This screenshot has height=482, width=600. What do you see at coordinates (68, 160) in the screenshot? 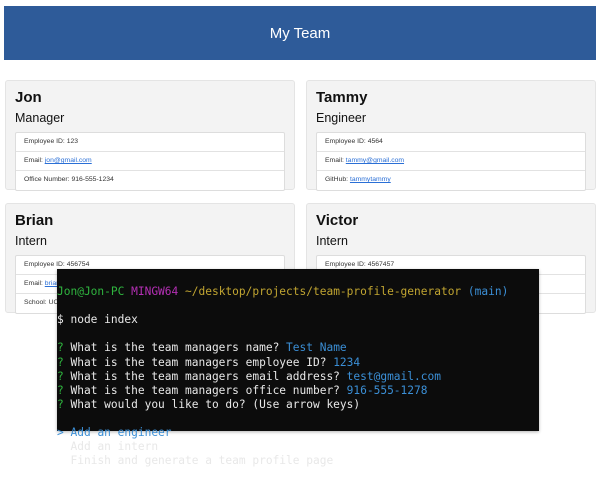
I see `detail-link: jon@gmail.com` at bounding box center [68, 160].